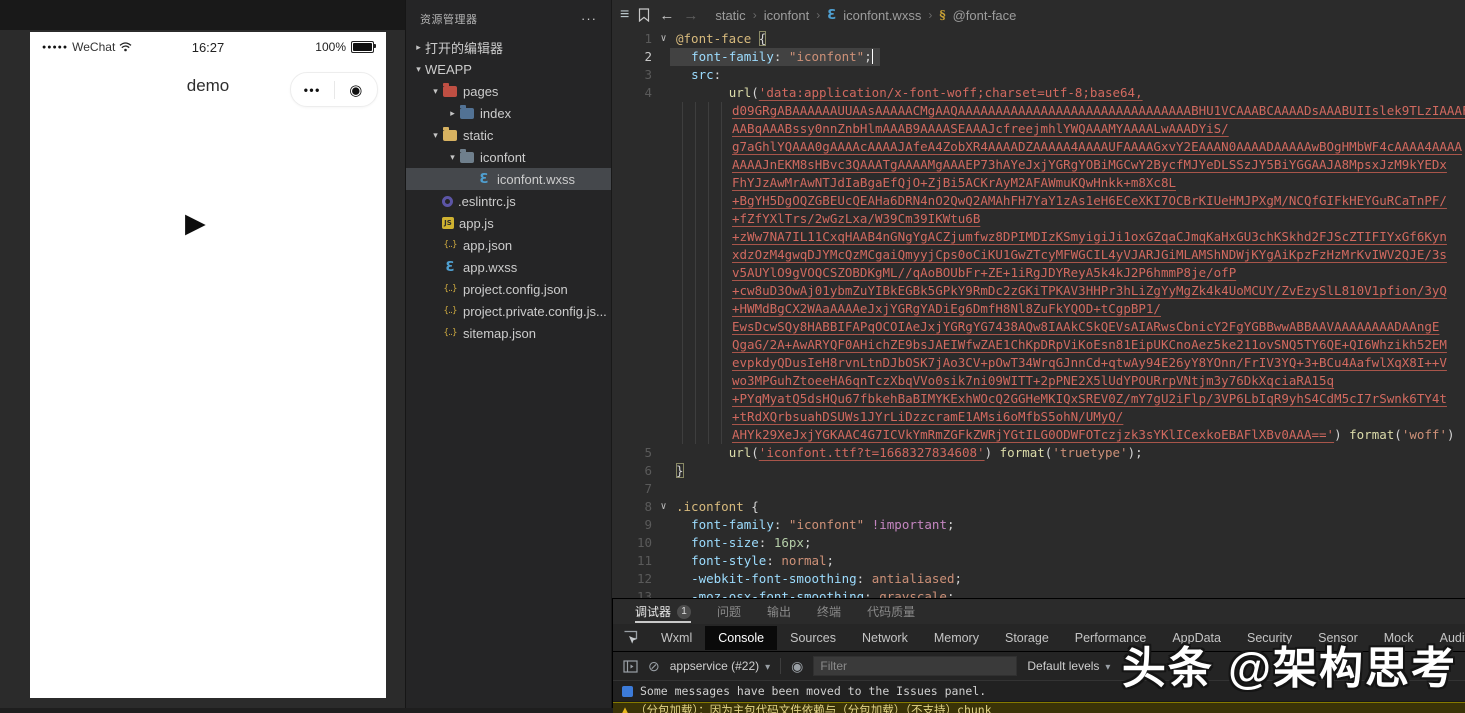 Image resolution: width=1465 pixels, height=713 pixels. I want to click on folder-gray-icon, so click(467, 156).